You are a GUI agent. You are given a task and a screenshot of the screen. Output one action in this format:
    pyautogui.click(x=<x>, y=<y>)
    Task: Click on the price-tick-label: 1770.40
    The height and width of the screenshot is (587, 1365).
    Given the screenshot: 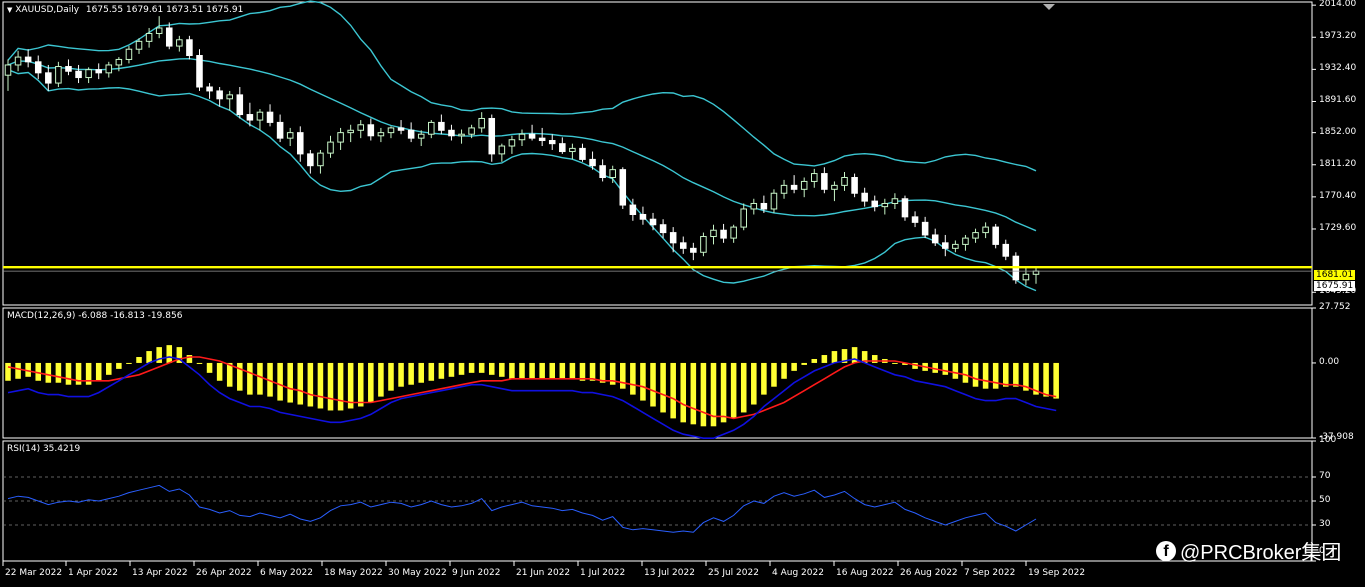 What is the action you would take?
    pyautogui.click(x=1338, y=195)
    